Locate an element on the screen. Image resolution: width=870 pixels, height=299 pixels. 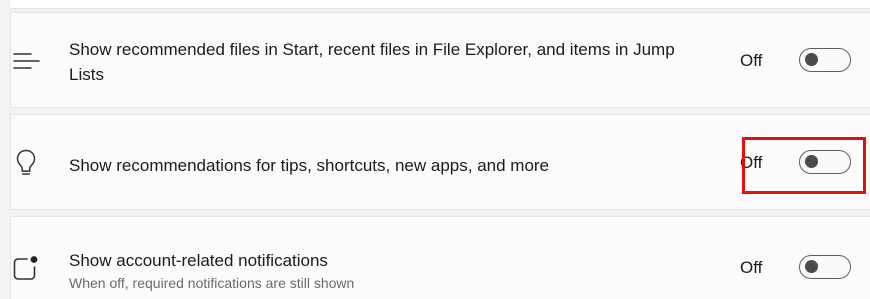
lightbulb-icon is located at coordinates (26, 162).